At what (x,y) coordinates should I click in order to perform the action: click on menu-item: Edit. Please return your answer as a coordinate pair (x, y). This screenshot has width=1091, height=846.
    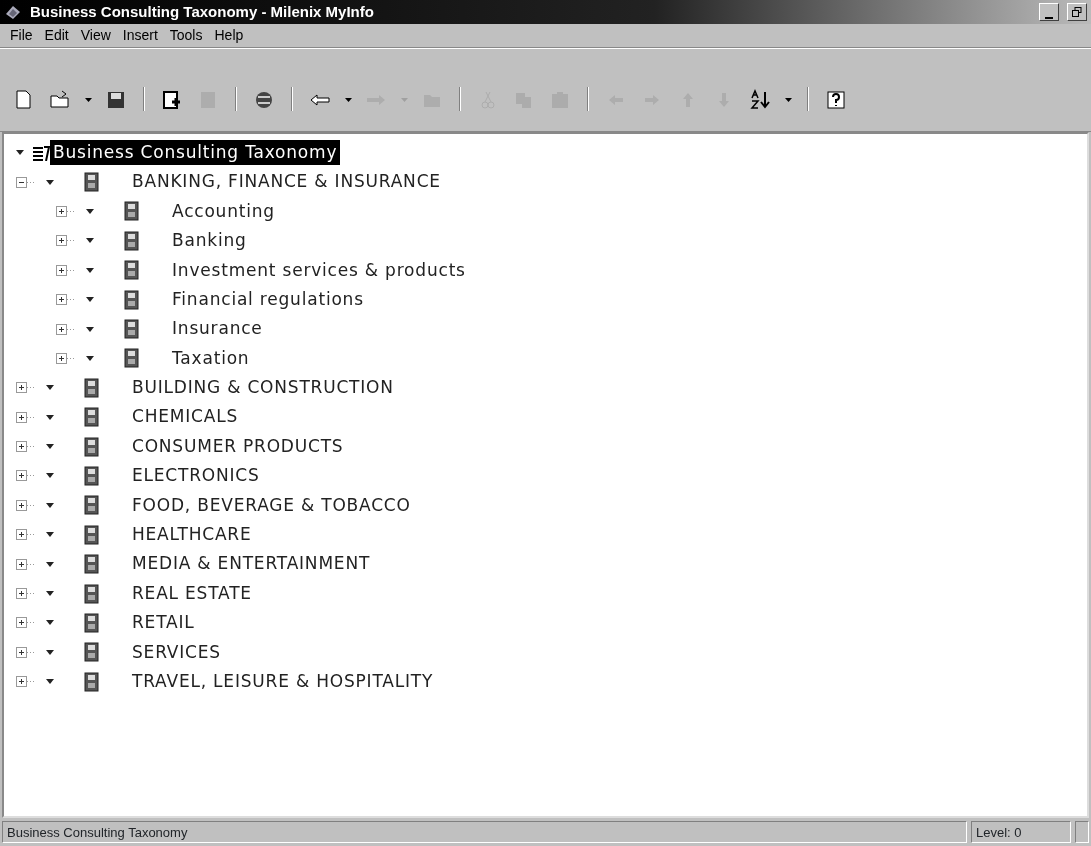
    Looking at the image, I should click on (56, 35).